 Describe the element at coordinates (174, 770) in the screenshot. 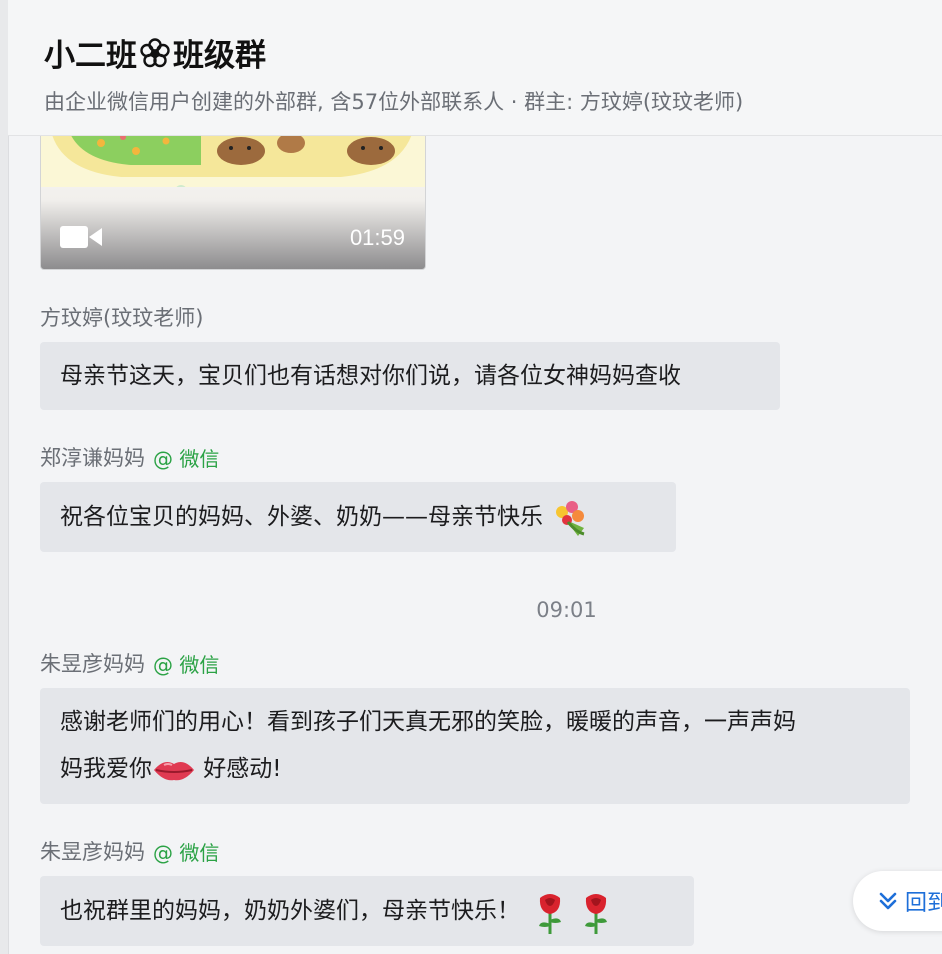

I see `lips-emoji` at that location.